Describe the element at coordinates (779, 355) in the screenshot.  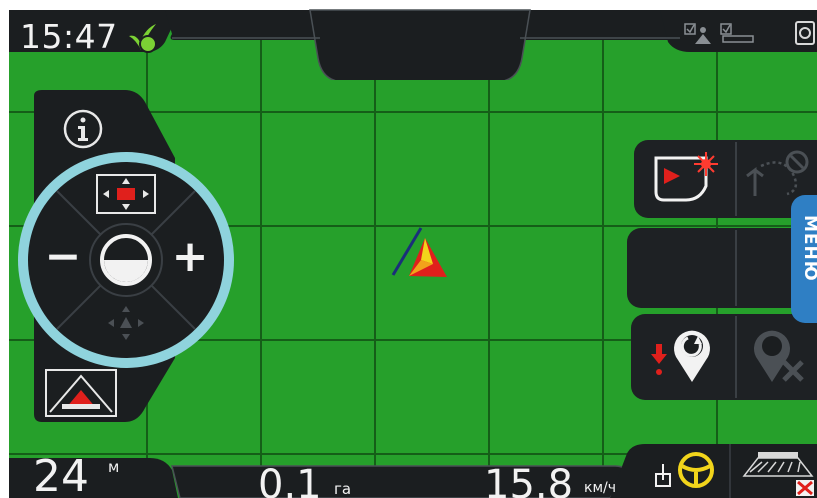
I see `delete-point-button` at that location.